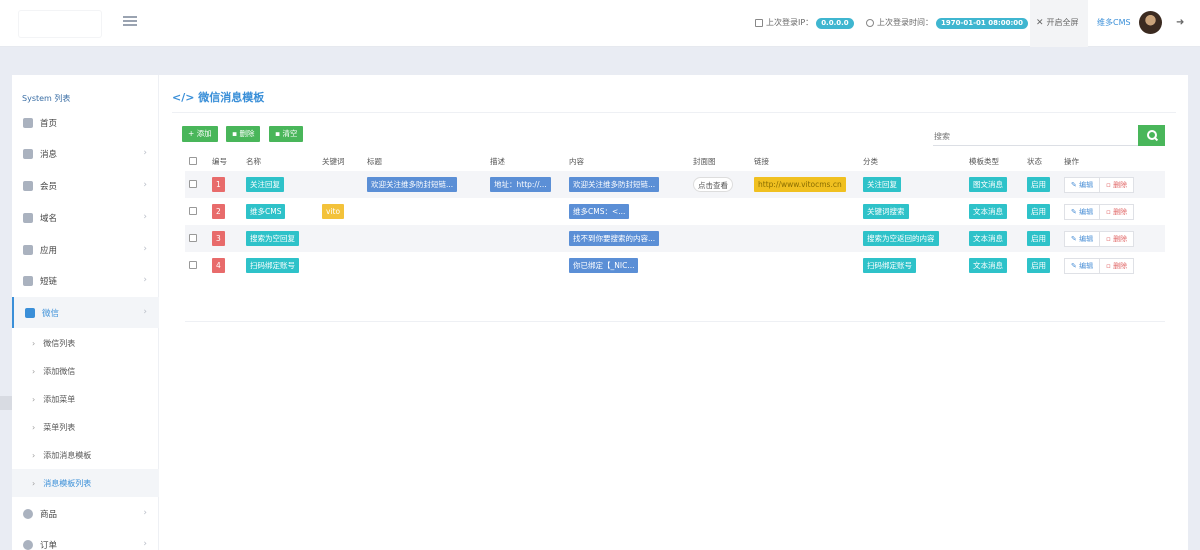  What do you see at coordinates (193, 160) in the screenshot?
I see `select-all-checkbox` at bounding box center [193, 160].